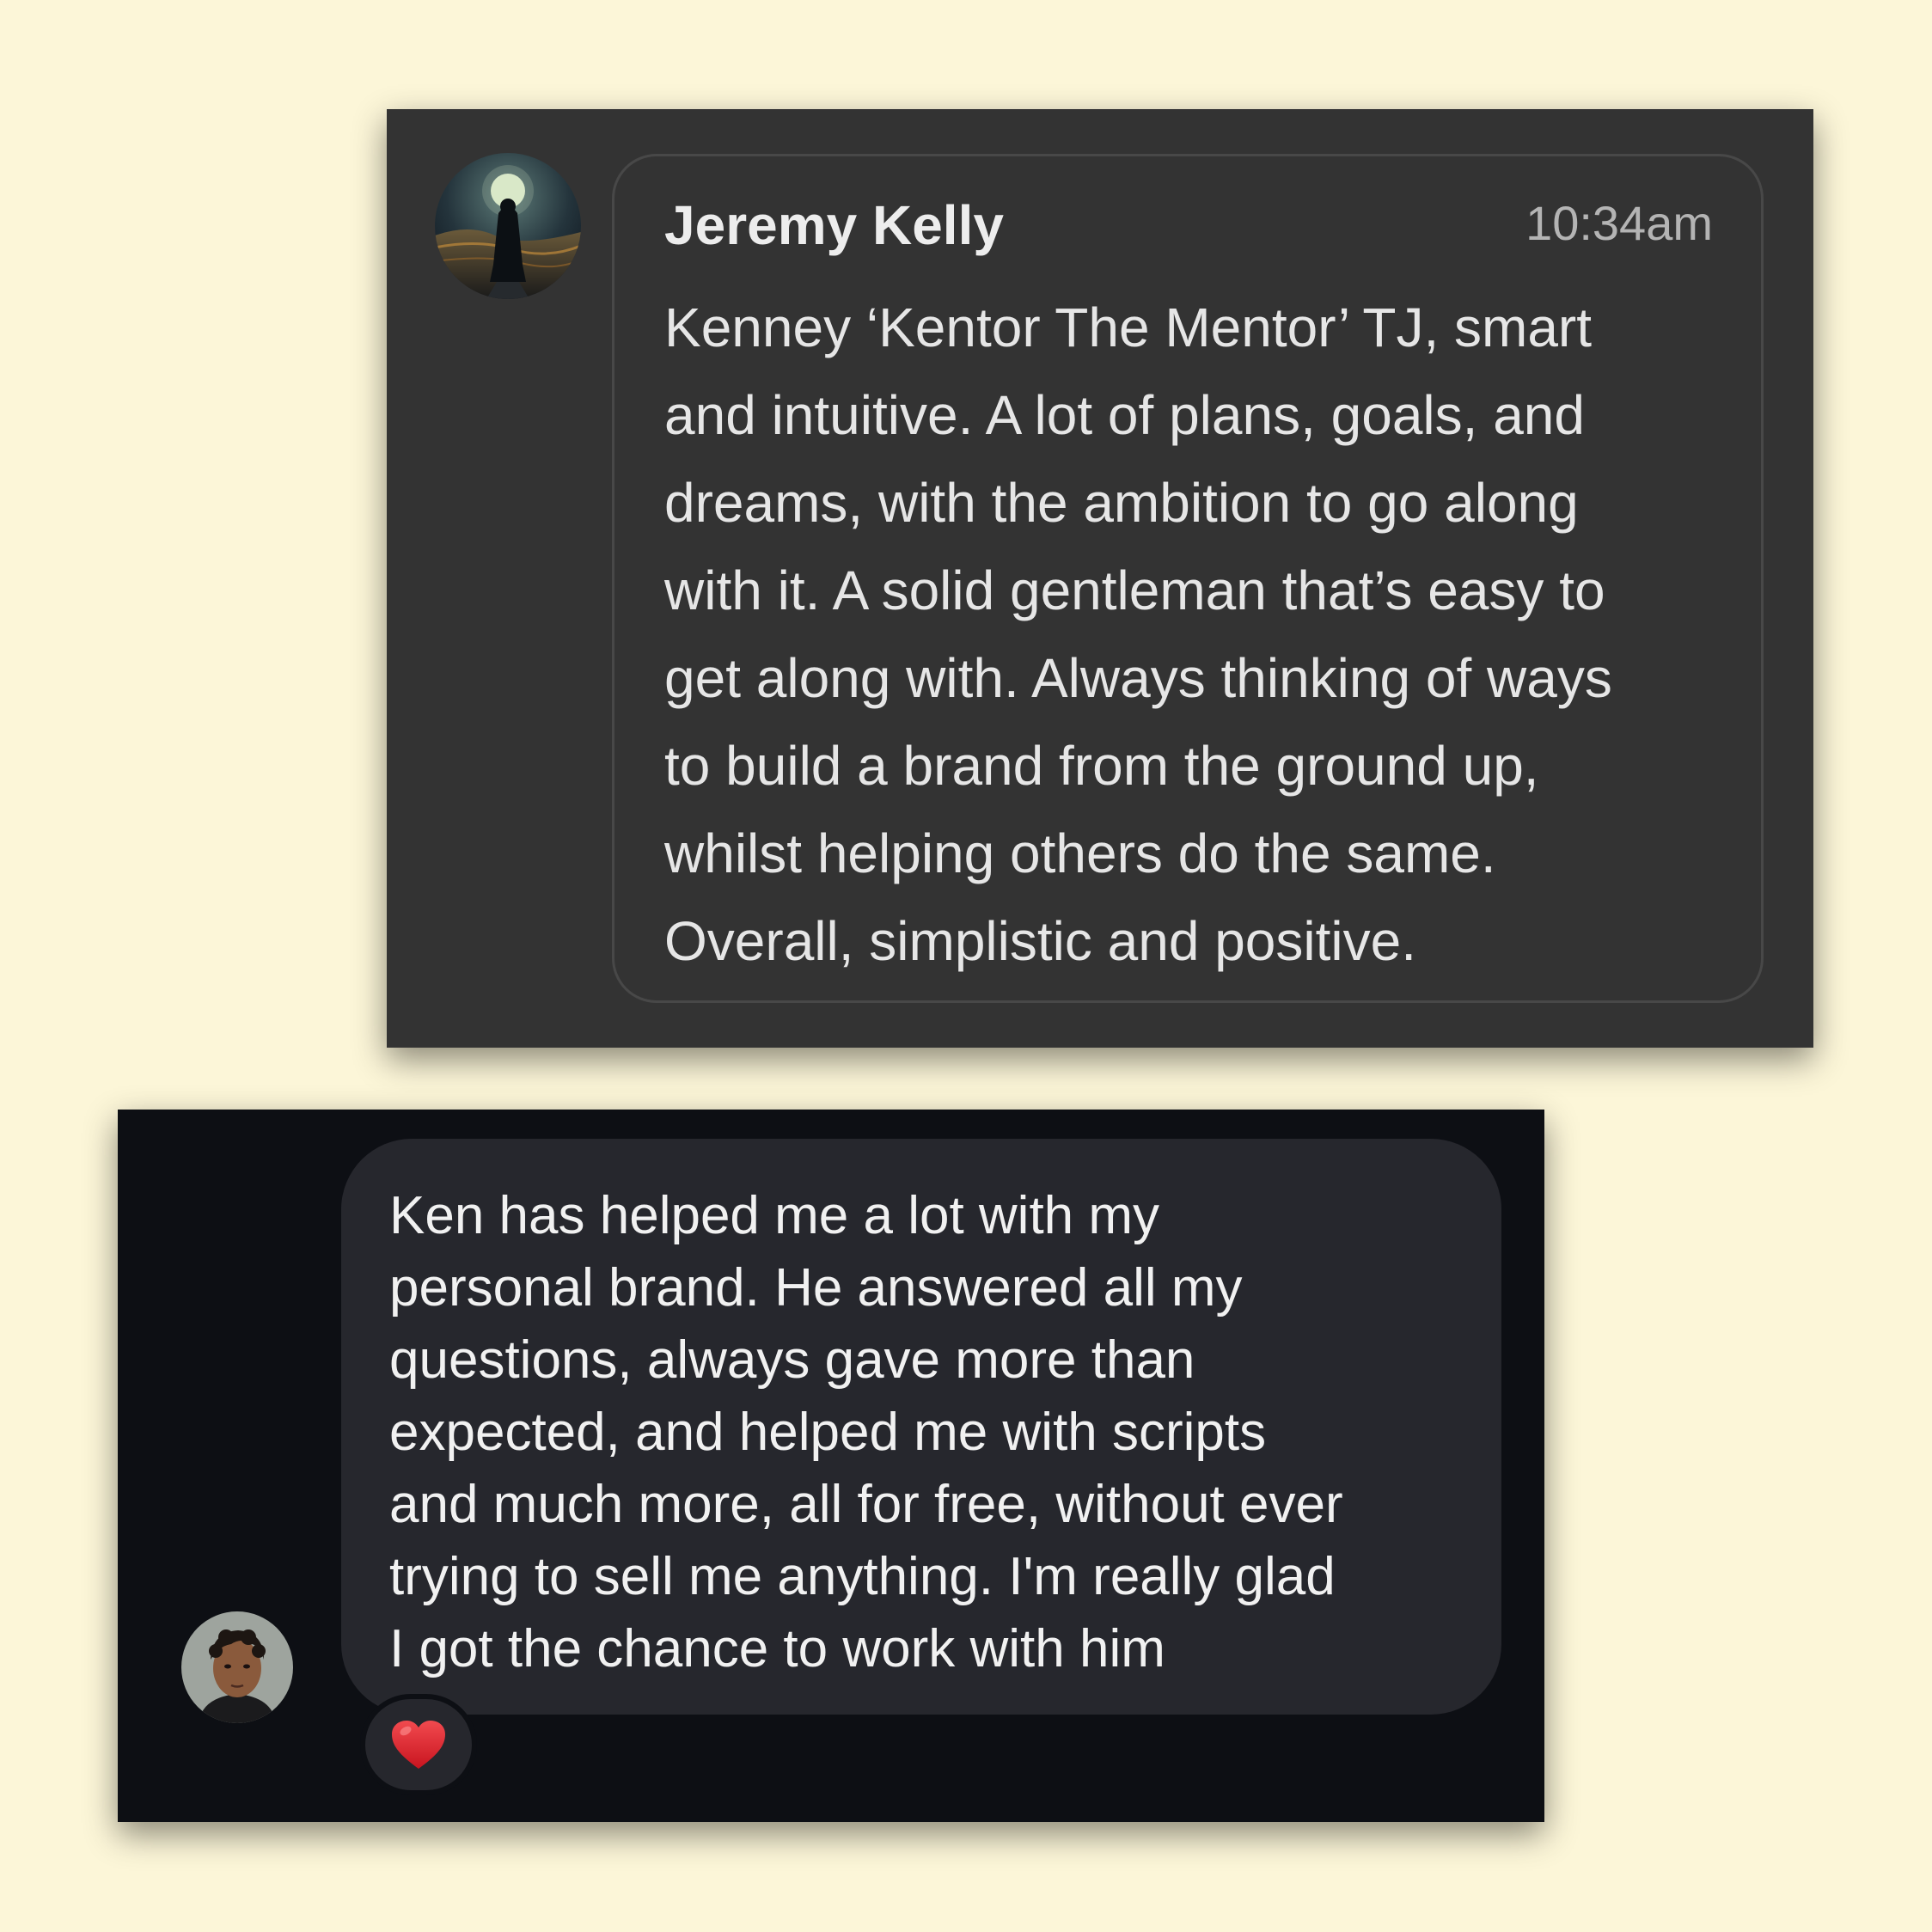 The width and height of the screenshot is (1932, 1932). What do you see at coordinates (1128, 327) in the screenshot?
I see `message-line: Kenney ‘Kentor The Mentor’ TJ, smart` at bounding box center [1128, 327].